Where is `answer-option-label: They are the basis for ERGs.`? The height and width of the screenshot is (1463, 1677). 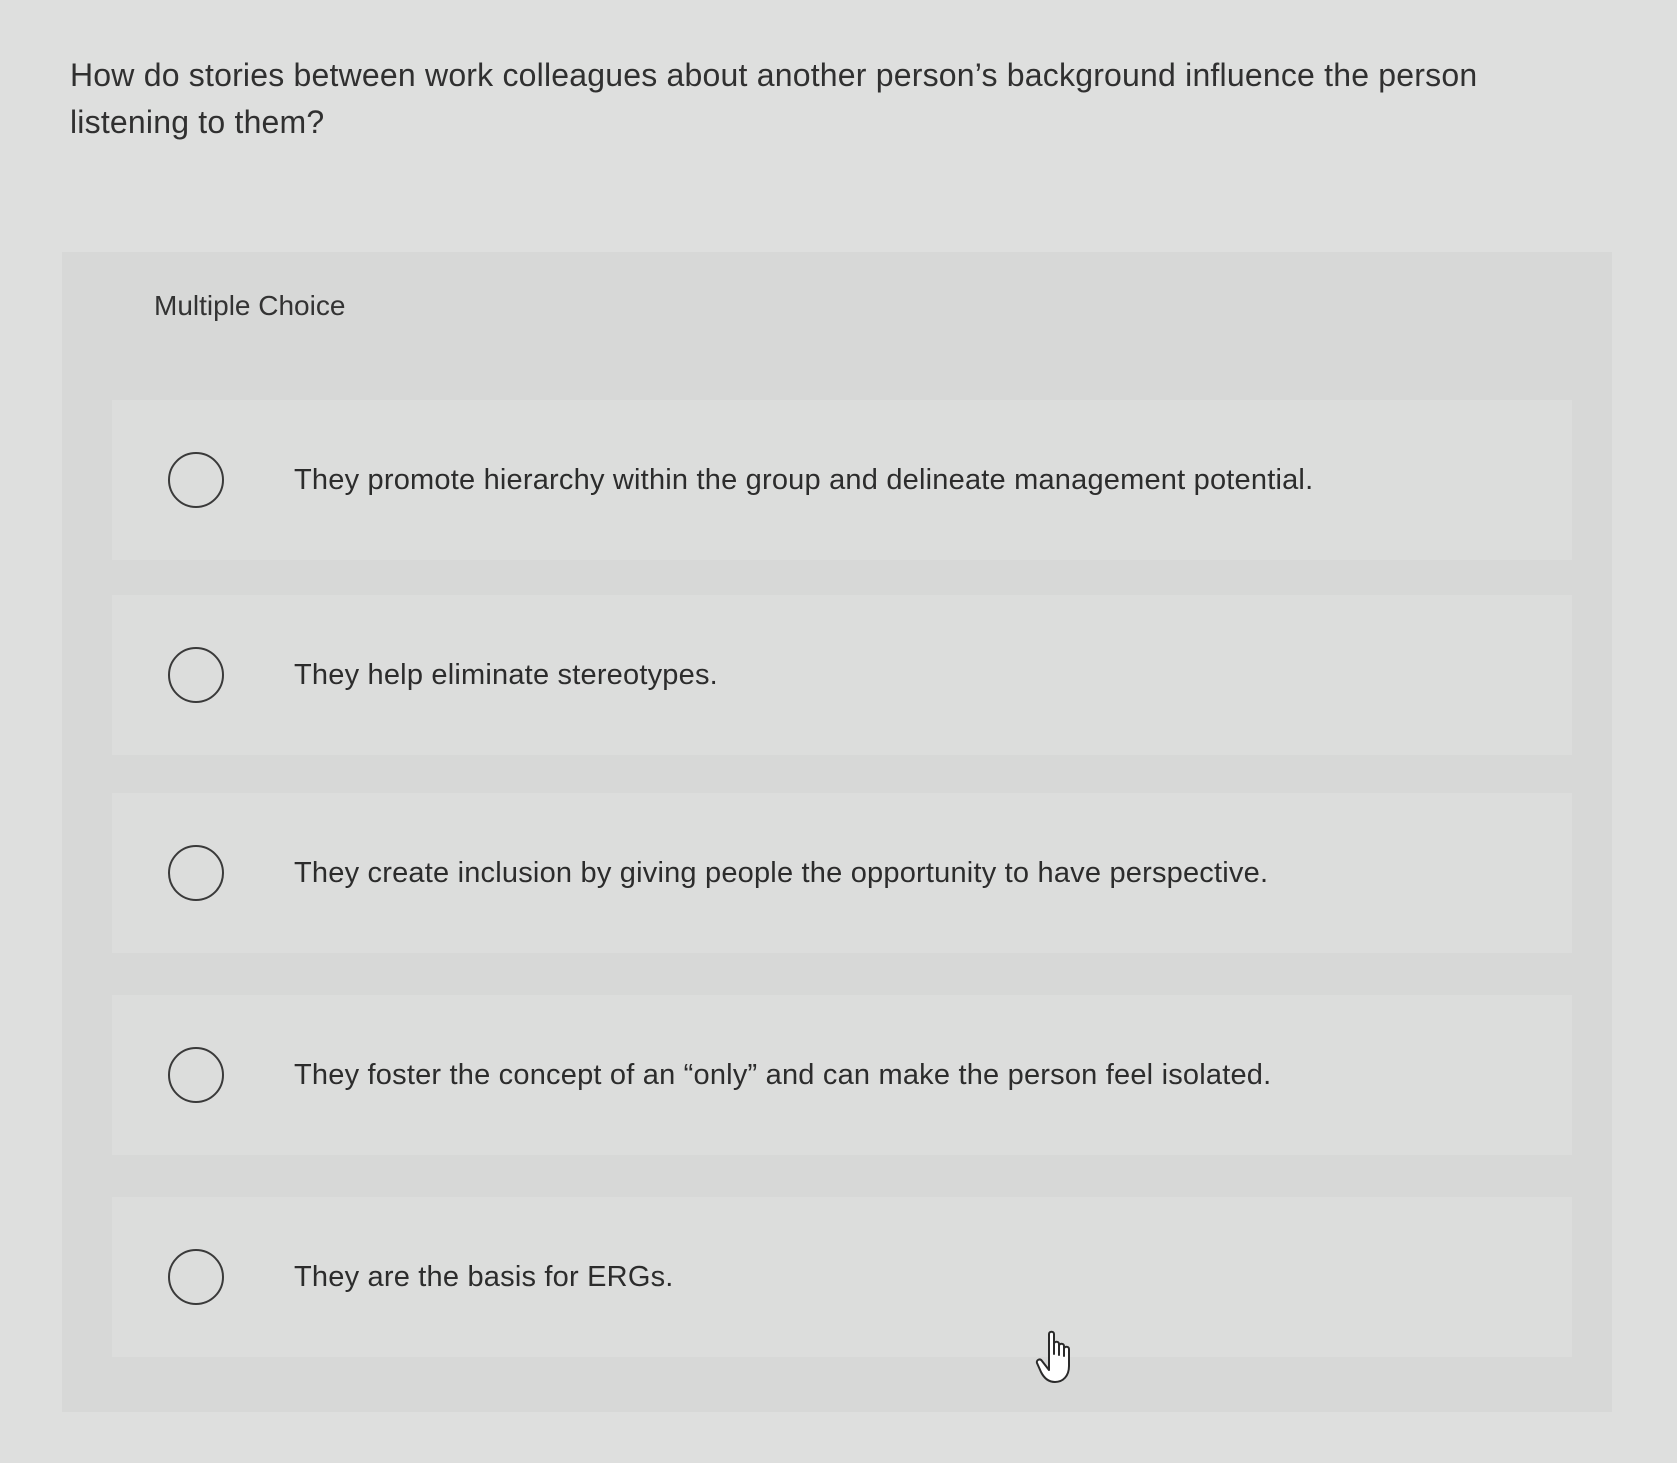 answer-option-label: They are the basis for ERGs. is located at coordinates (484, 1276).